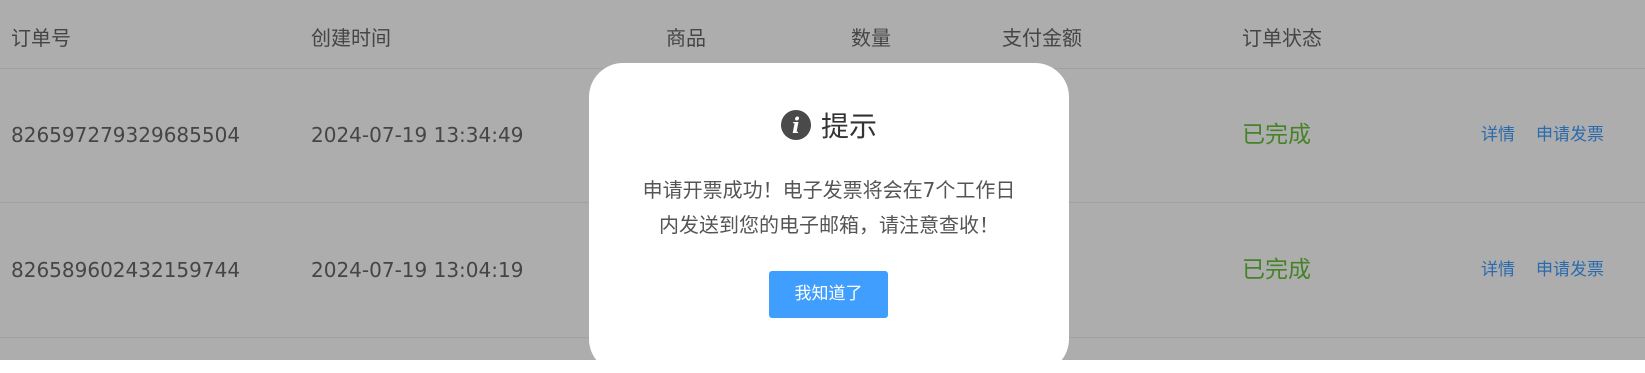  Describe the element at coordinates (829, 208) in the screenshot. I see `dialog-message: 申请开票成功！电子发票将会在7个工作日 内发送到您的电子邮箱，请注意查收！` at that location.